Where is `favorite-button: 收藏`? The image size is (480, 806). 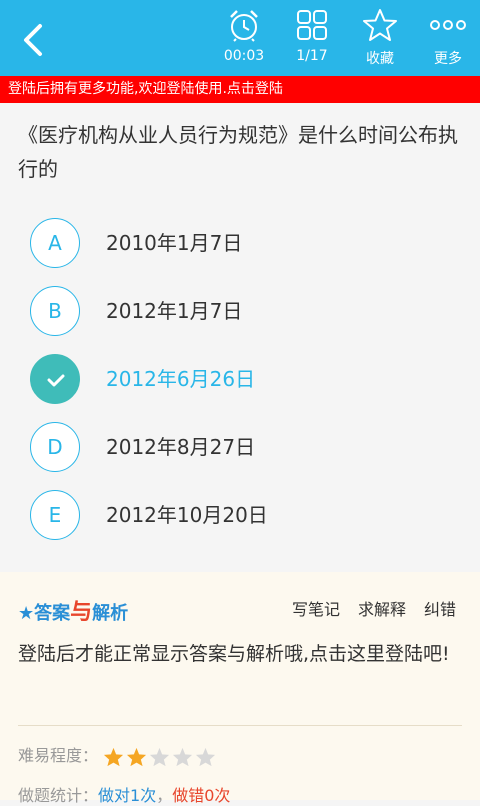
favorite-button: 收藏 is located at coordinates (380, 39).